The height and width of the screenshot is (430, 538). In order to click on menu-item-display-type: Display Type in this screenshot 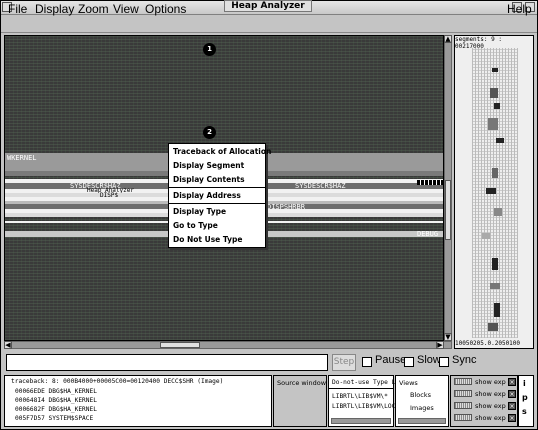, I will do `click(199, 211)`.